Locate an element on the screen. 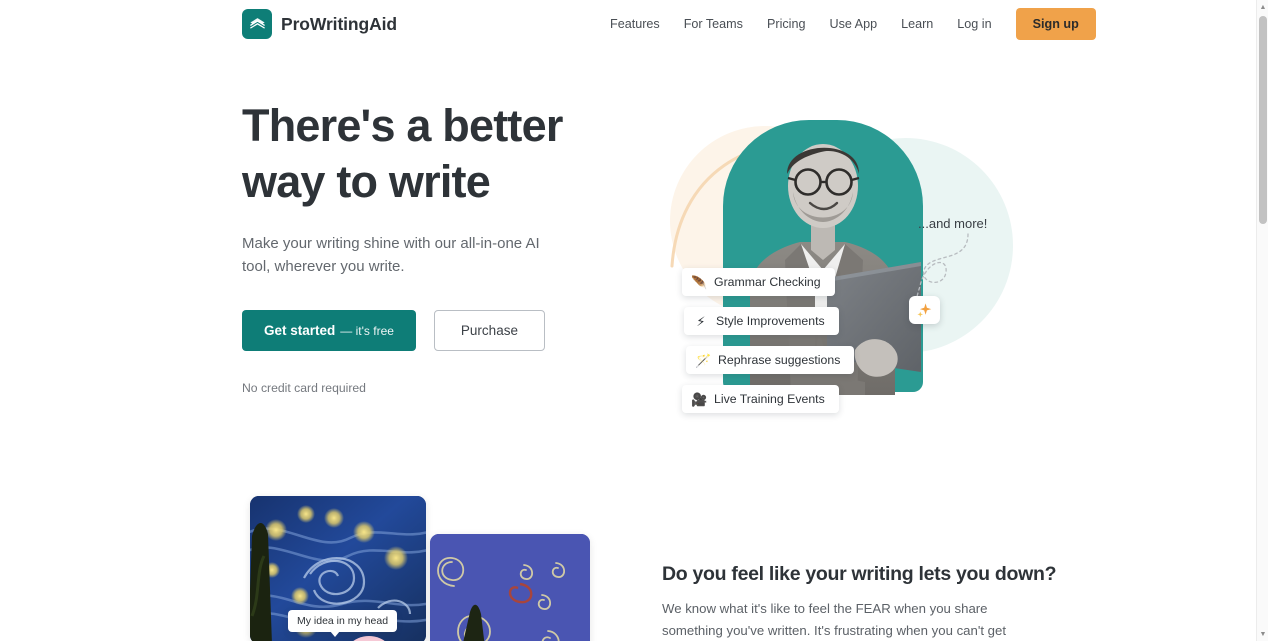 The width and height of the screenshot is (1268, 641). hero-title-line-1: There's a better is located at coordinates (402, 125).